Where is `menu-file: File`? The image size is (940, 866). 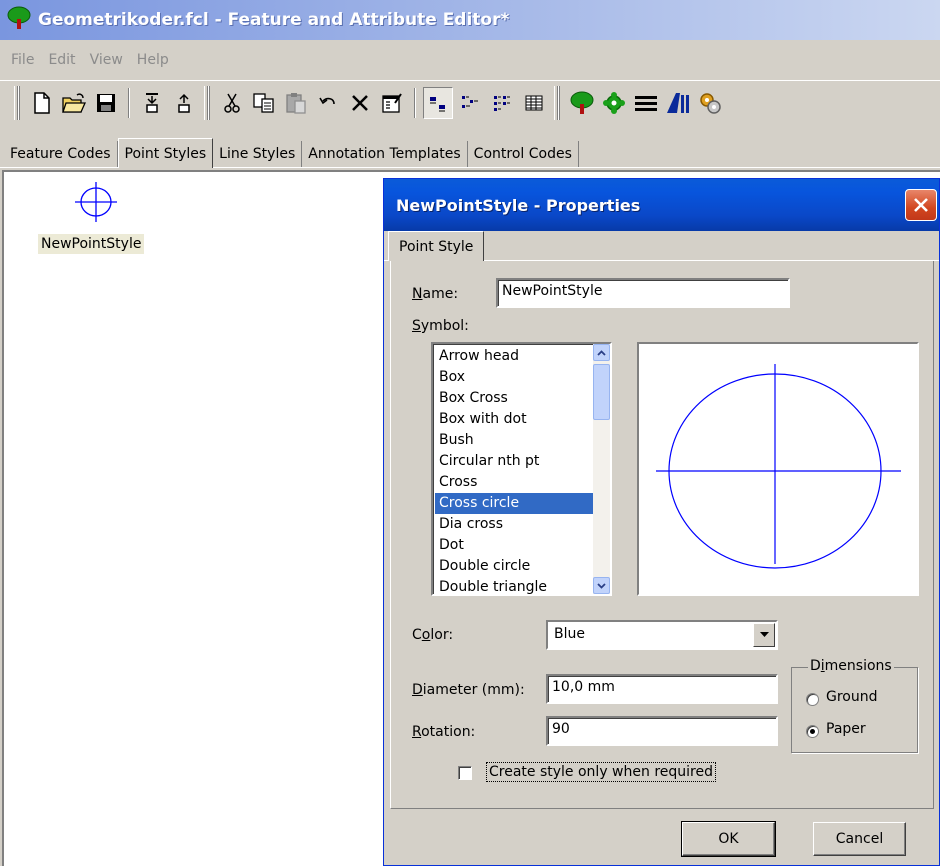
menu-file: File is located at coordinates (22, 60).